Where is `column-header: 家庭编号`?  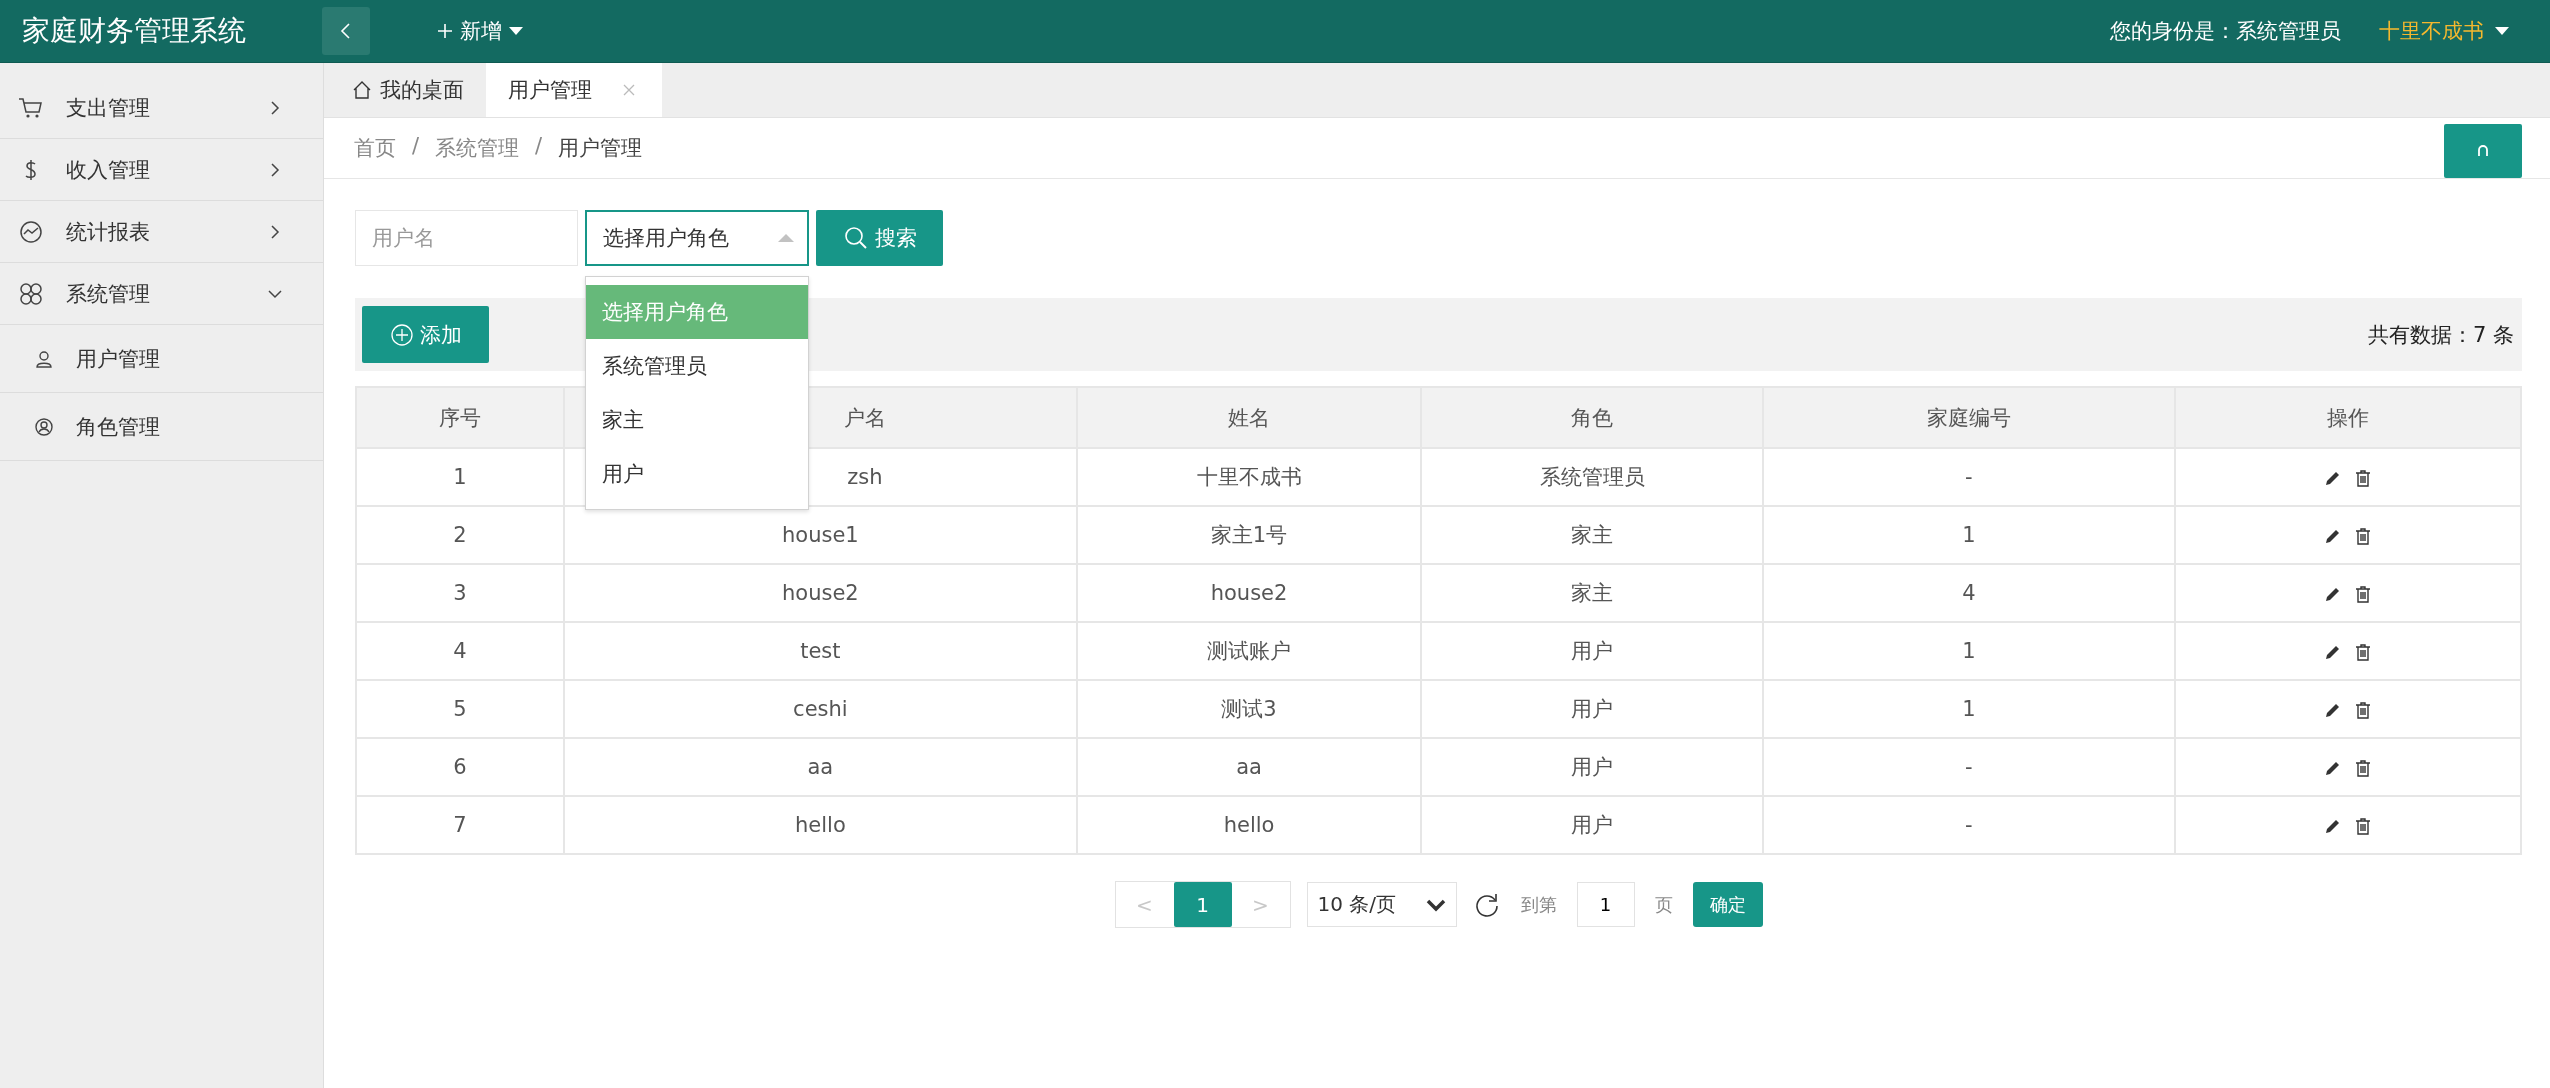
column-header: 家庭编号 is located at coordinates (1969, 417).